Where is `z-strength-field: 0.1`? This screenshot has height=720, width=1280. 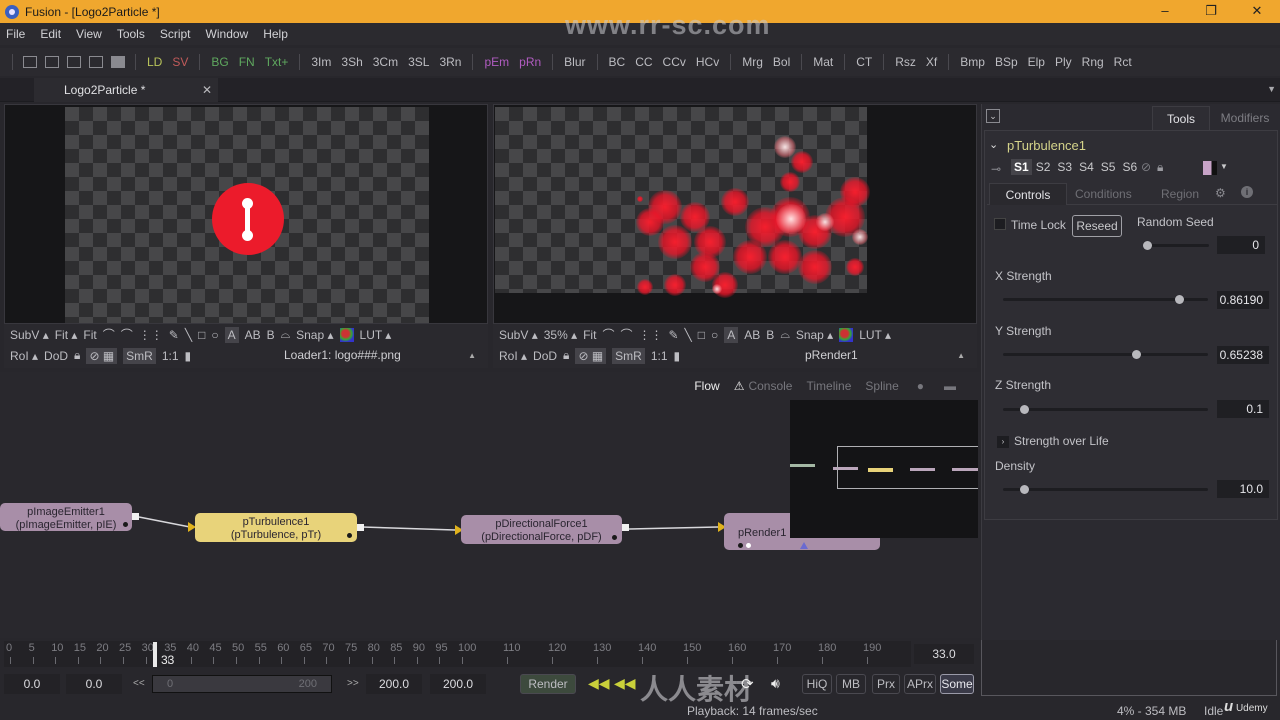 z-strength-field: 0.1 is located at coordinates (1243, 409).